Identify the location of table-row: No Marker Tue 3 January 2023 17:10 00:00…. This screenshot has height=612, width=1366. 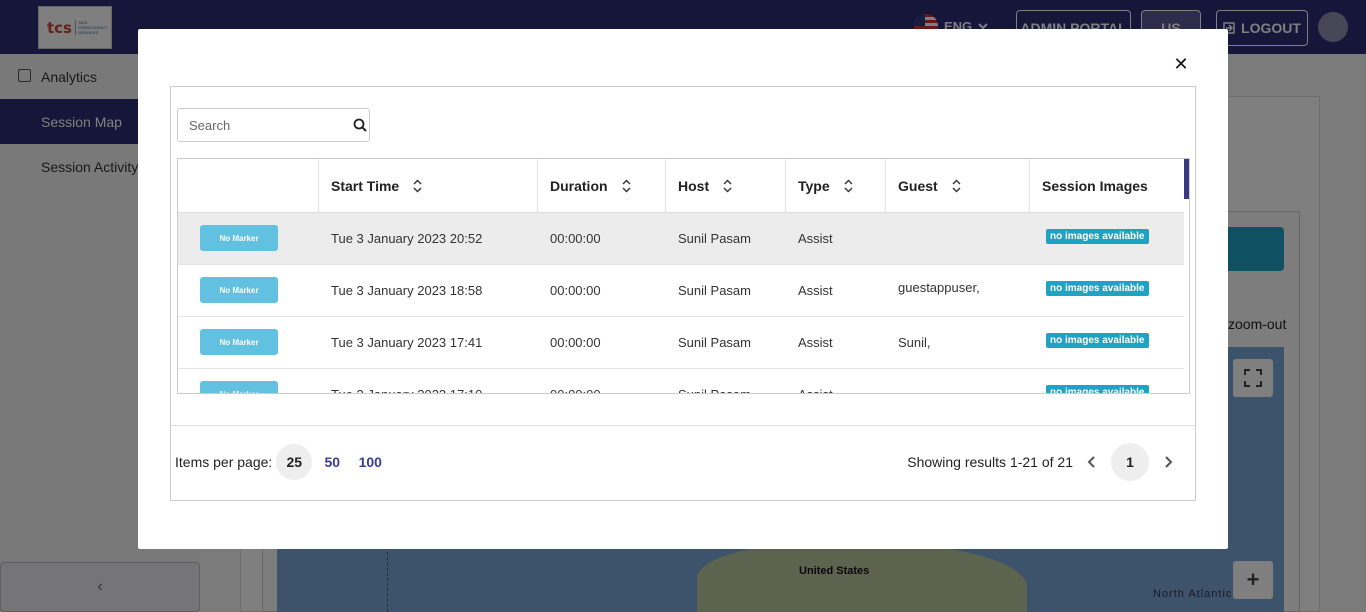
(681, 381).